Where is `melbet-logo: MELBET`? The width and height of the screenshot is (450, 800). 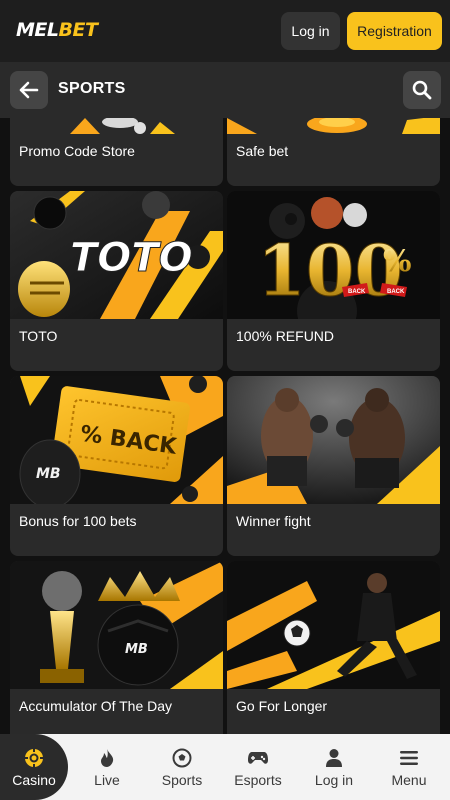 melbet-logo: MELBET is located at coordinates (57, 30).